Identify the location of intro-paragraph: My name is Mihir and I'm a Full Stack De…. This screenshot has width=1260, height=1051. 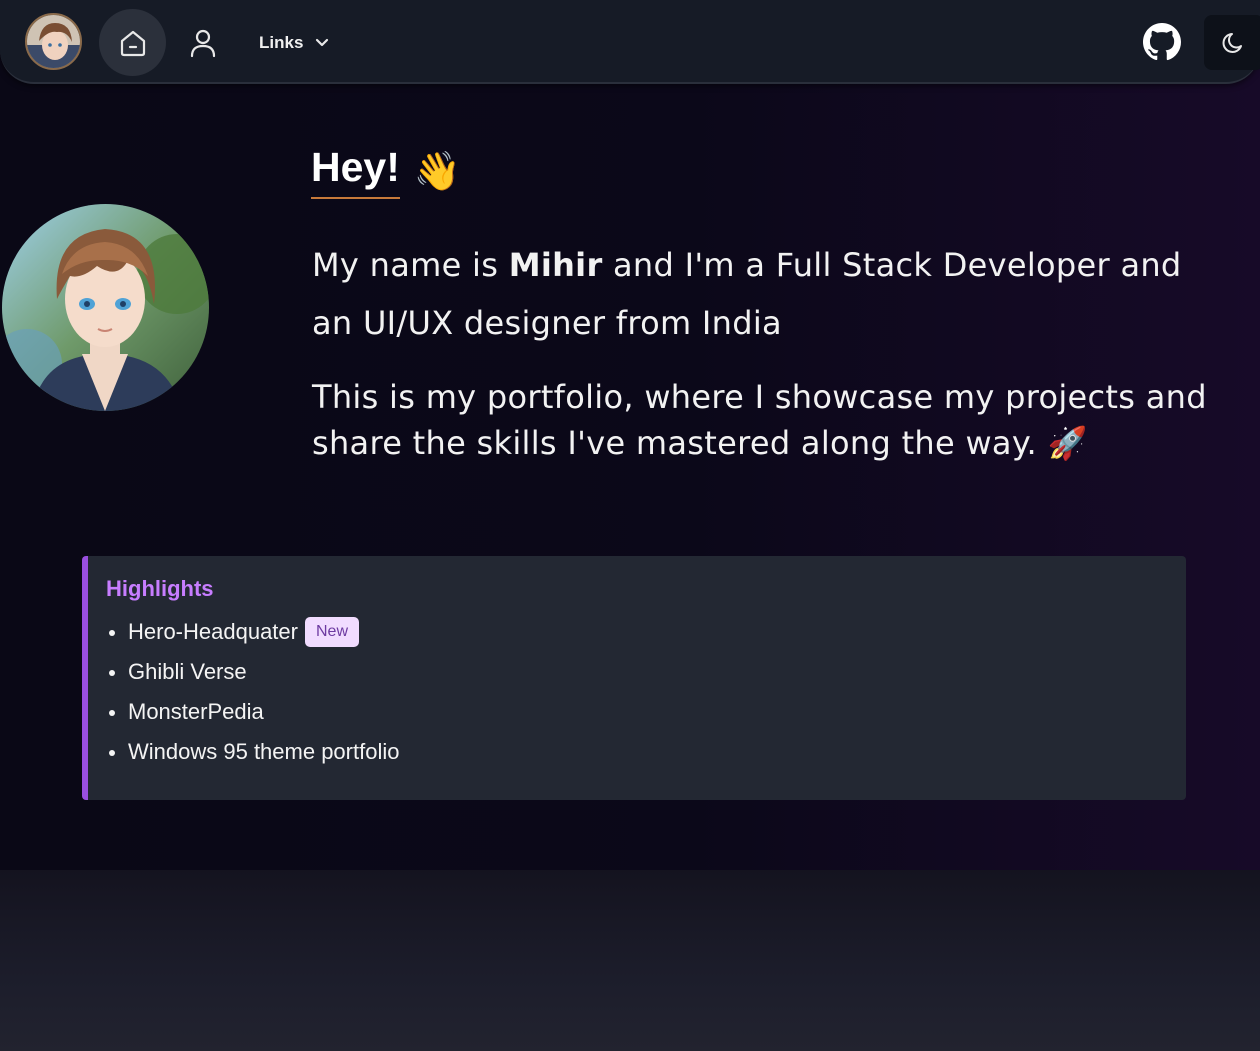
(762, 294).